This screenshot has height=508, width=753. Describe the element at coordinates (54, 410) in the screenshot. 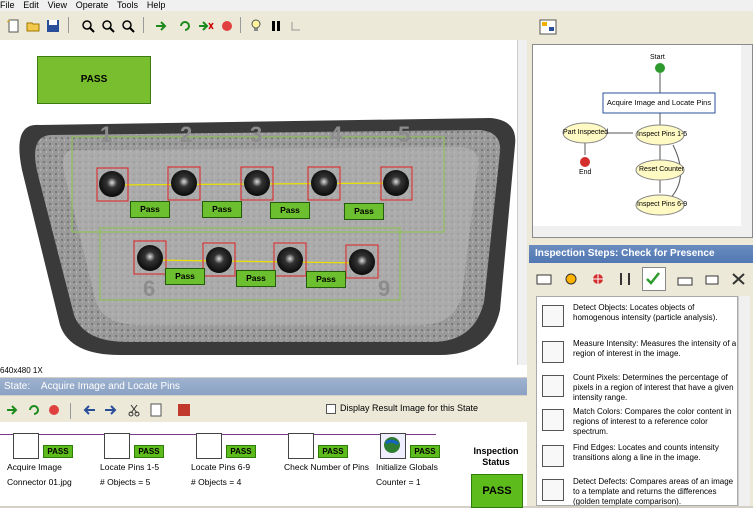

I see `stop-step-icon` at that location.